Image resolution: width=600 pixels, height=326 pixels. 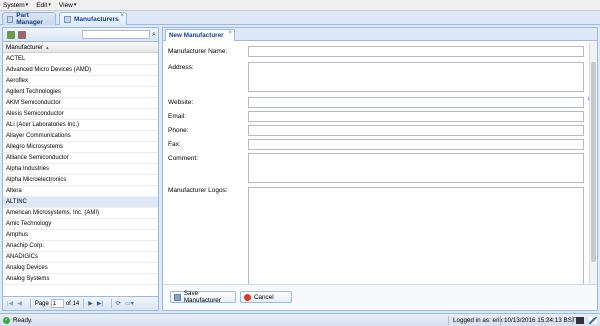 I want to click on table-row: Amphus, so click(x=80, y=235).